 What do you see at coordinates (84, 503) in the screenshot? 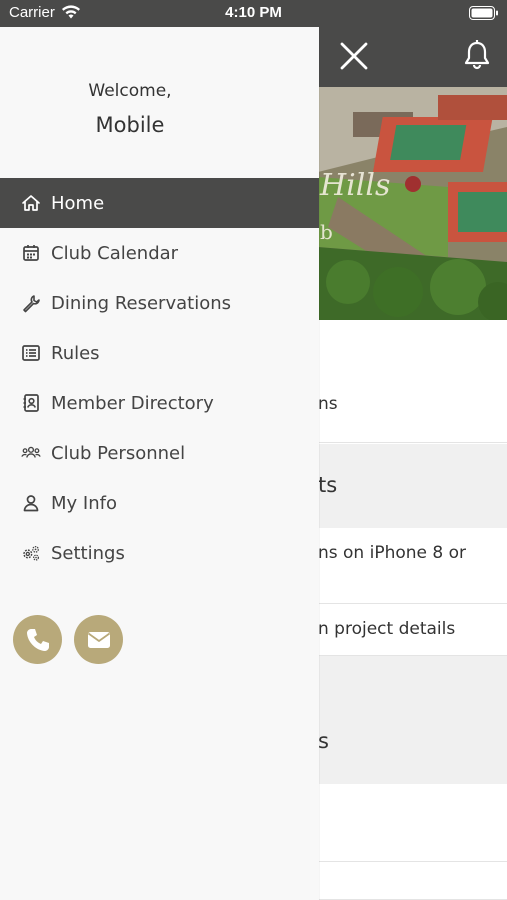
I see `menu-label: My Info` at bounding box center [84, 503].